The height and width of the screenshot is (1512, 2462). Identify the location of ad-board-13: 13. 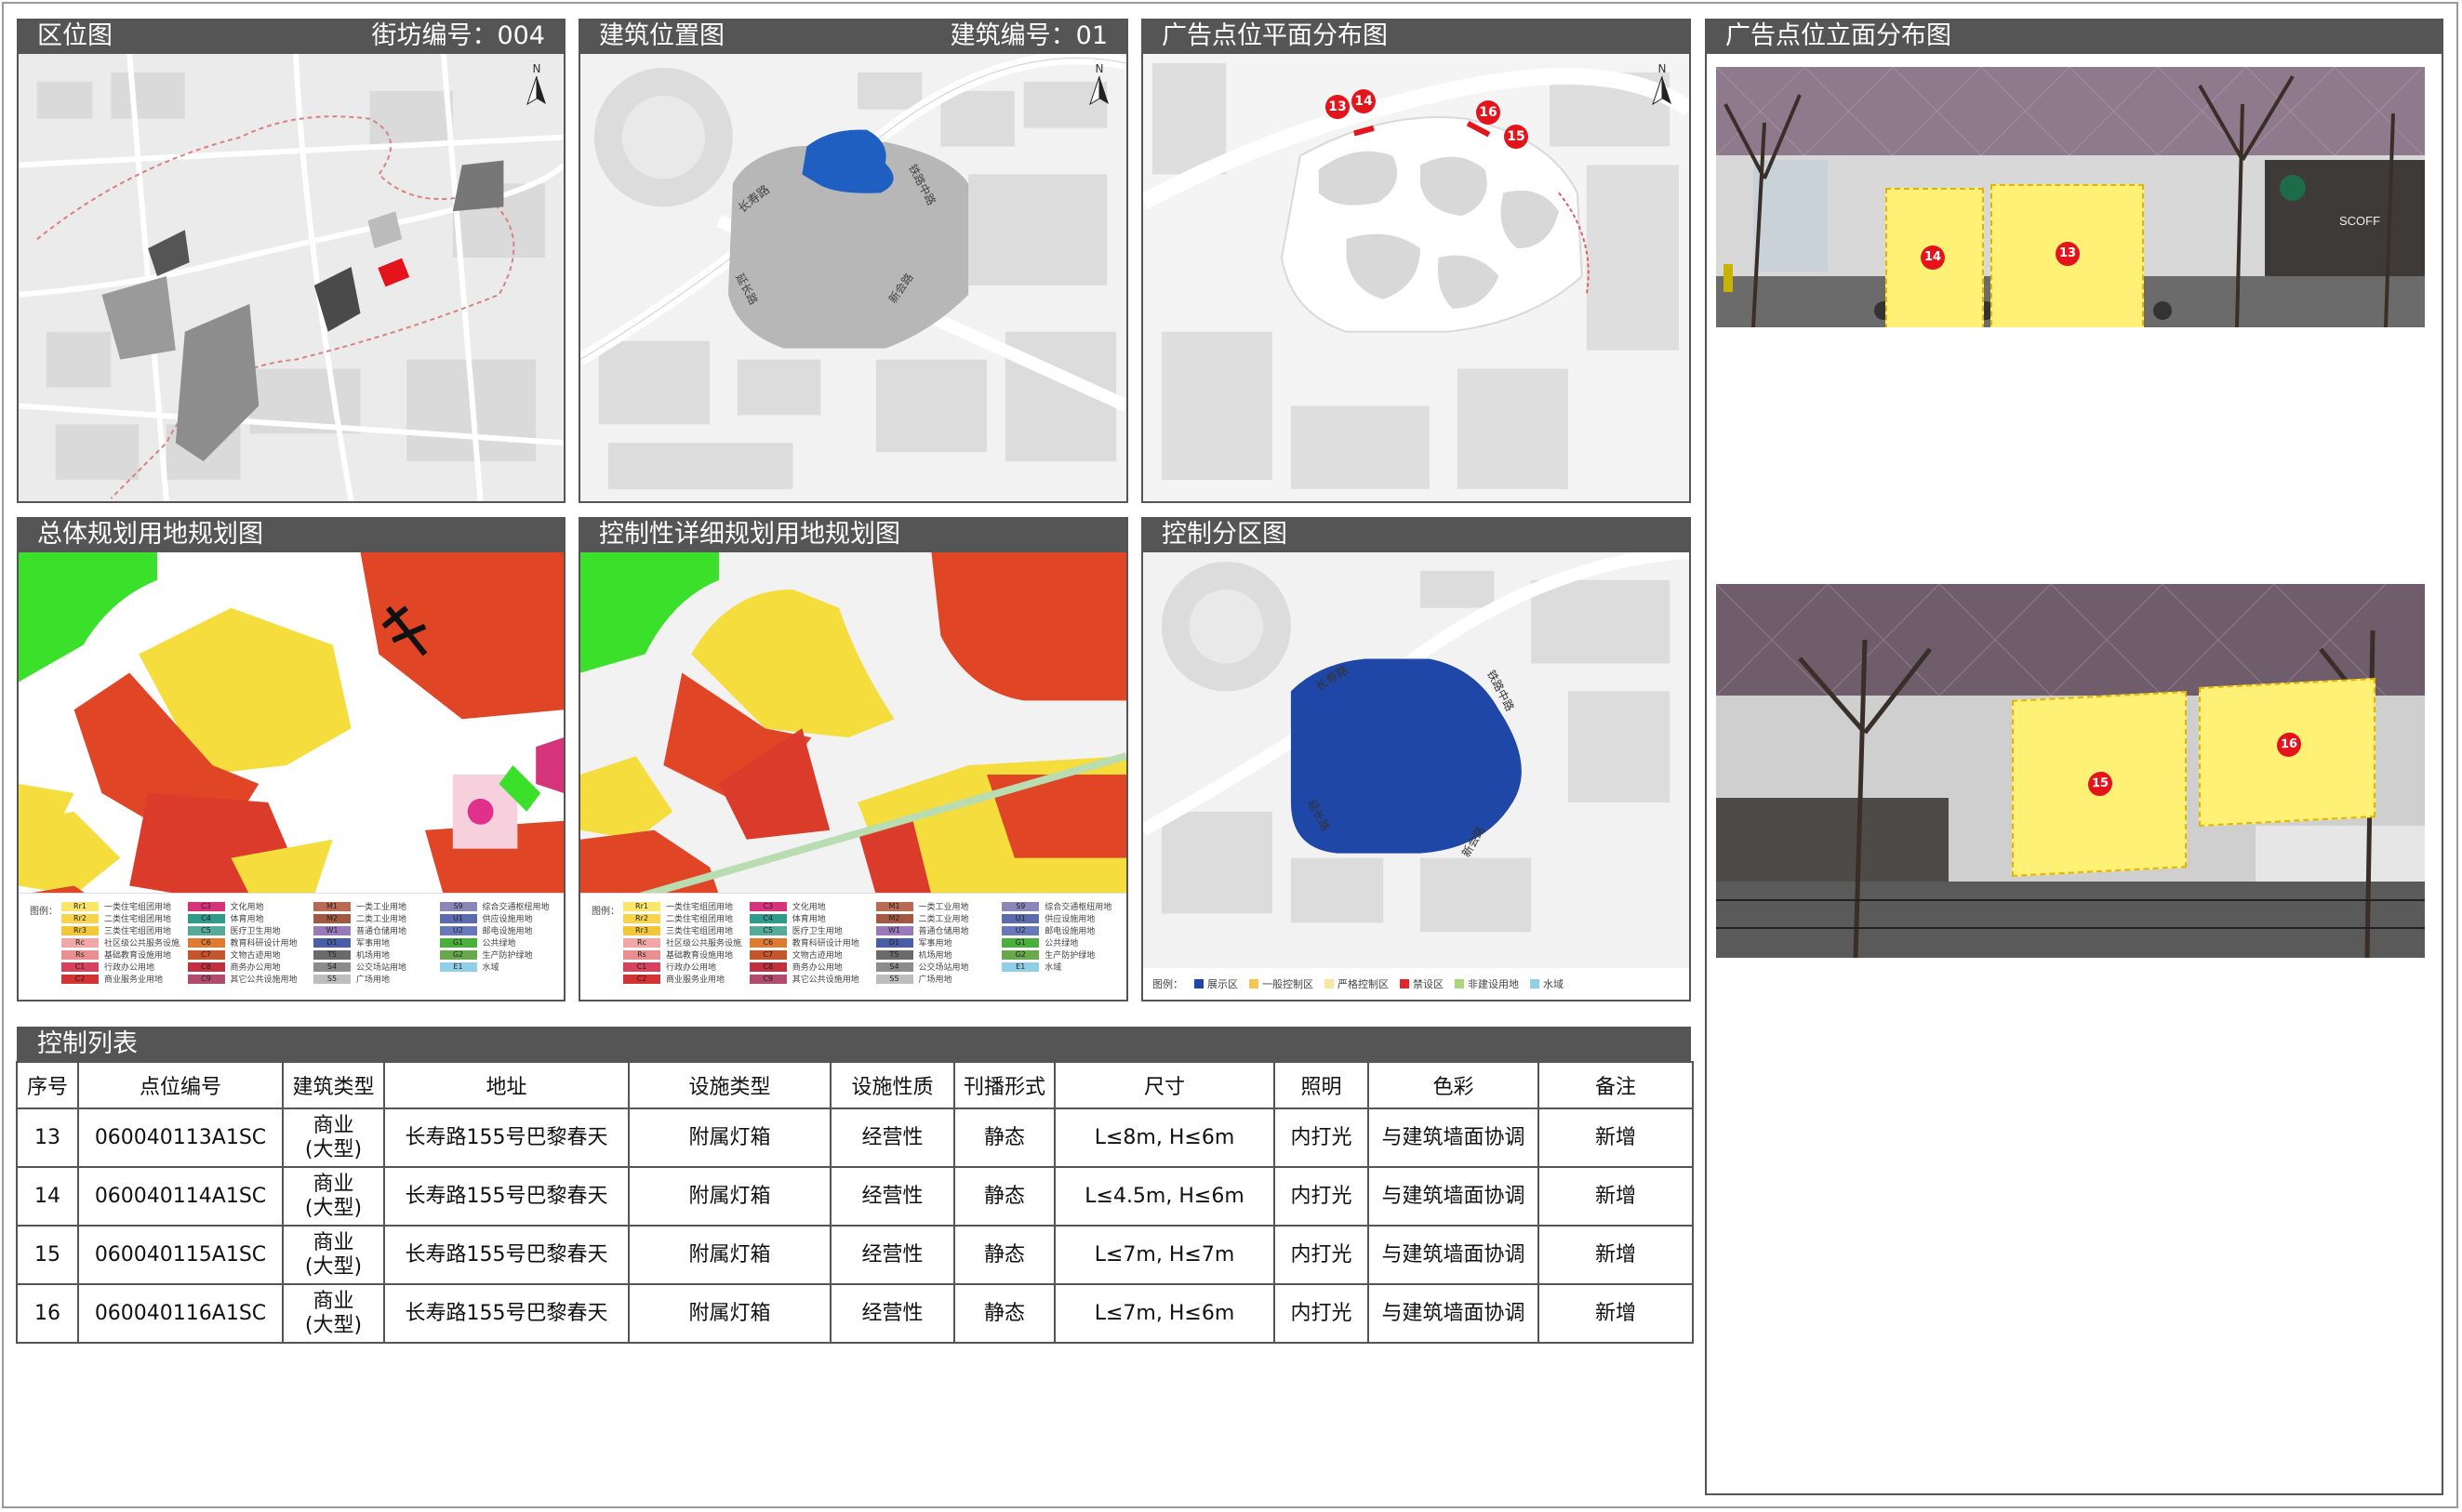
(2067, 255).